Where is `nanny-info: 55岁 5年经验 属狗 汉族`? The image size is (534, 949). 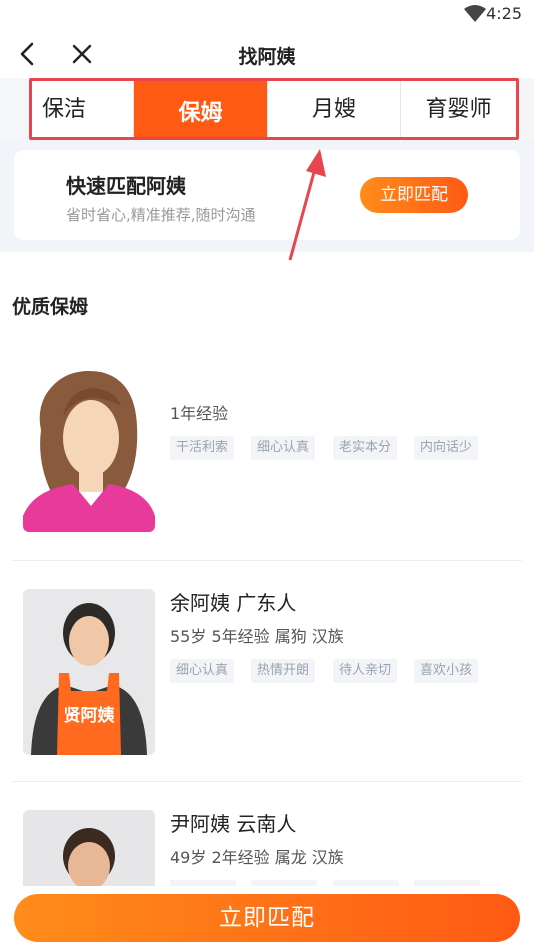
nanny-info: 55岁 5年经验 属狗 汉族 is located at coordinates (257, 636).